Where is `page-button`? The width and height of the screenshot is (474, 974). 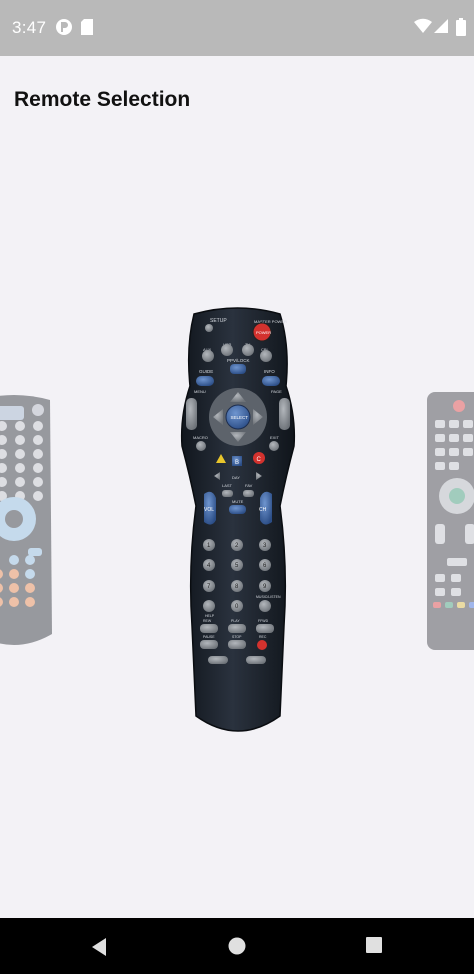
page-button is located at coordinates (284, 414).